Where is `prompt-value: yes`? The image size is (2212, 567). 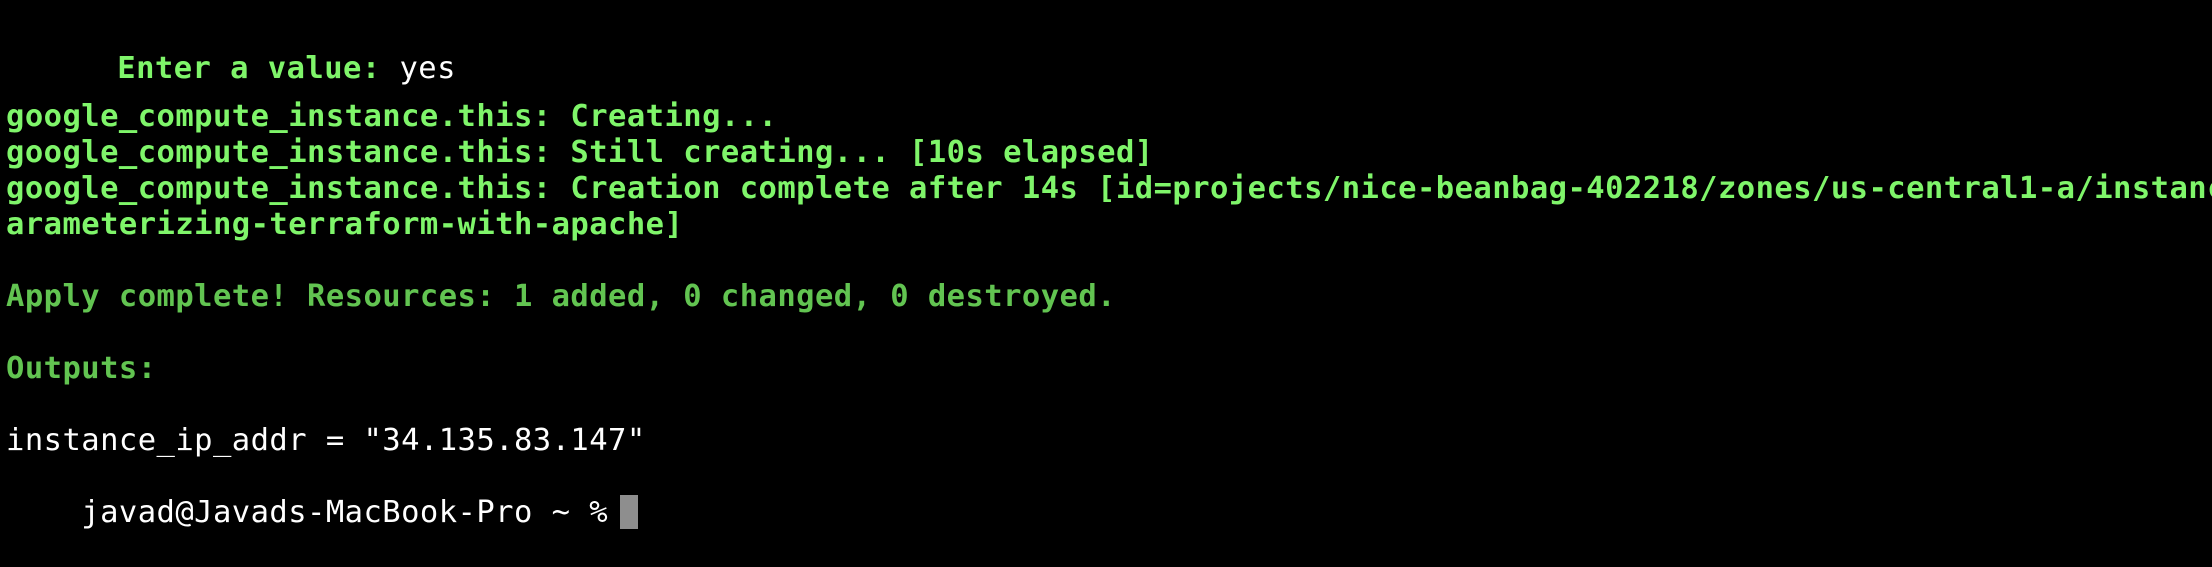 prompt-value: yes is located at coordinates (427, 68).